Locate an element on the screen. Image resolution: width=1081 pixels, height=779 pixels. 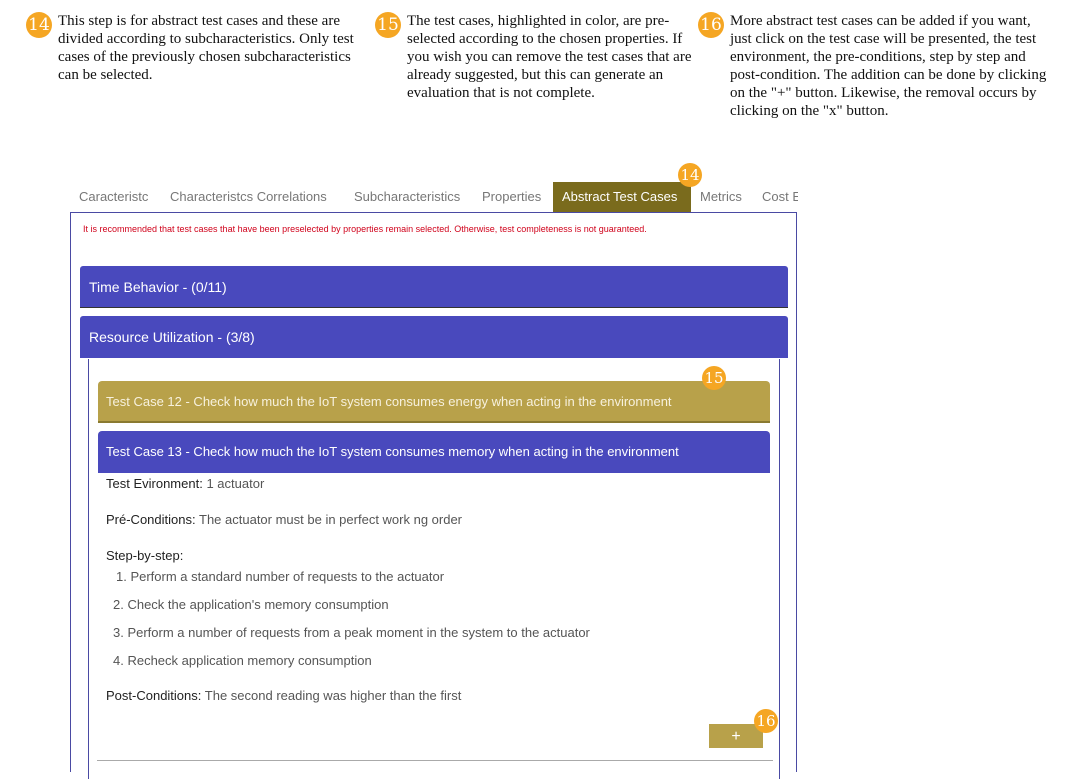
note-number-15: 15 is located at coordinates (388, 25).